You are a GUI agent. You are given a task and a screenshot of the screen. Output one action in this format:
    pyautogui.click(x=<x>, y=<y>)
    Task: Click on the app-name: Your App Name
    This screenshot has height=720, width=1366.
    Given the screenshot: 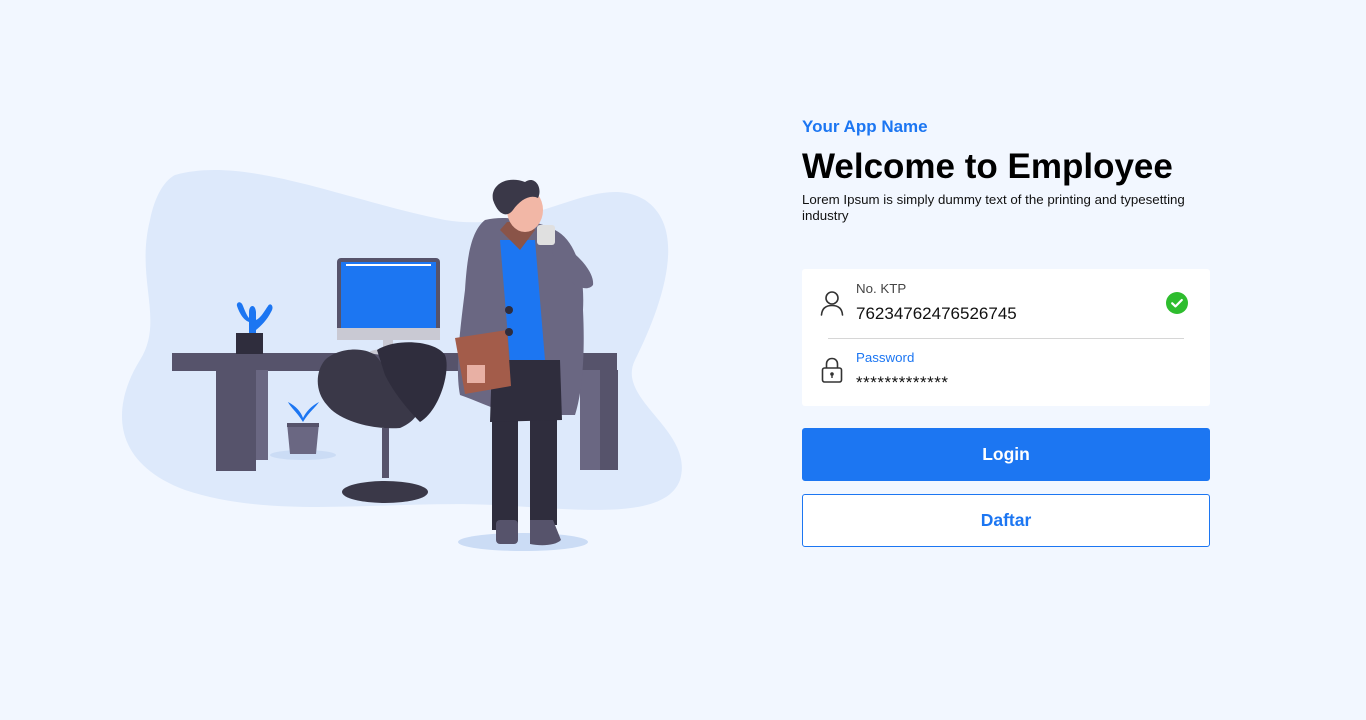 What is the action you would take?
    pyautogui.click(x=865, y=126)
    